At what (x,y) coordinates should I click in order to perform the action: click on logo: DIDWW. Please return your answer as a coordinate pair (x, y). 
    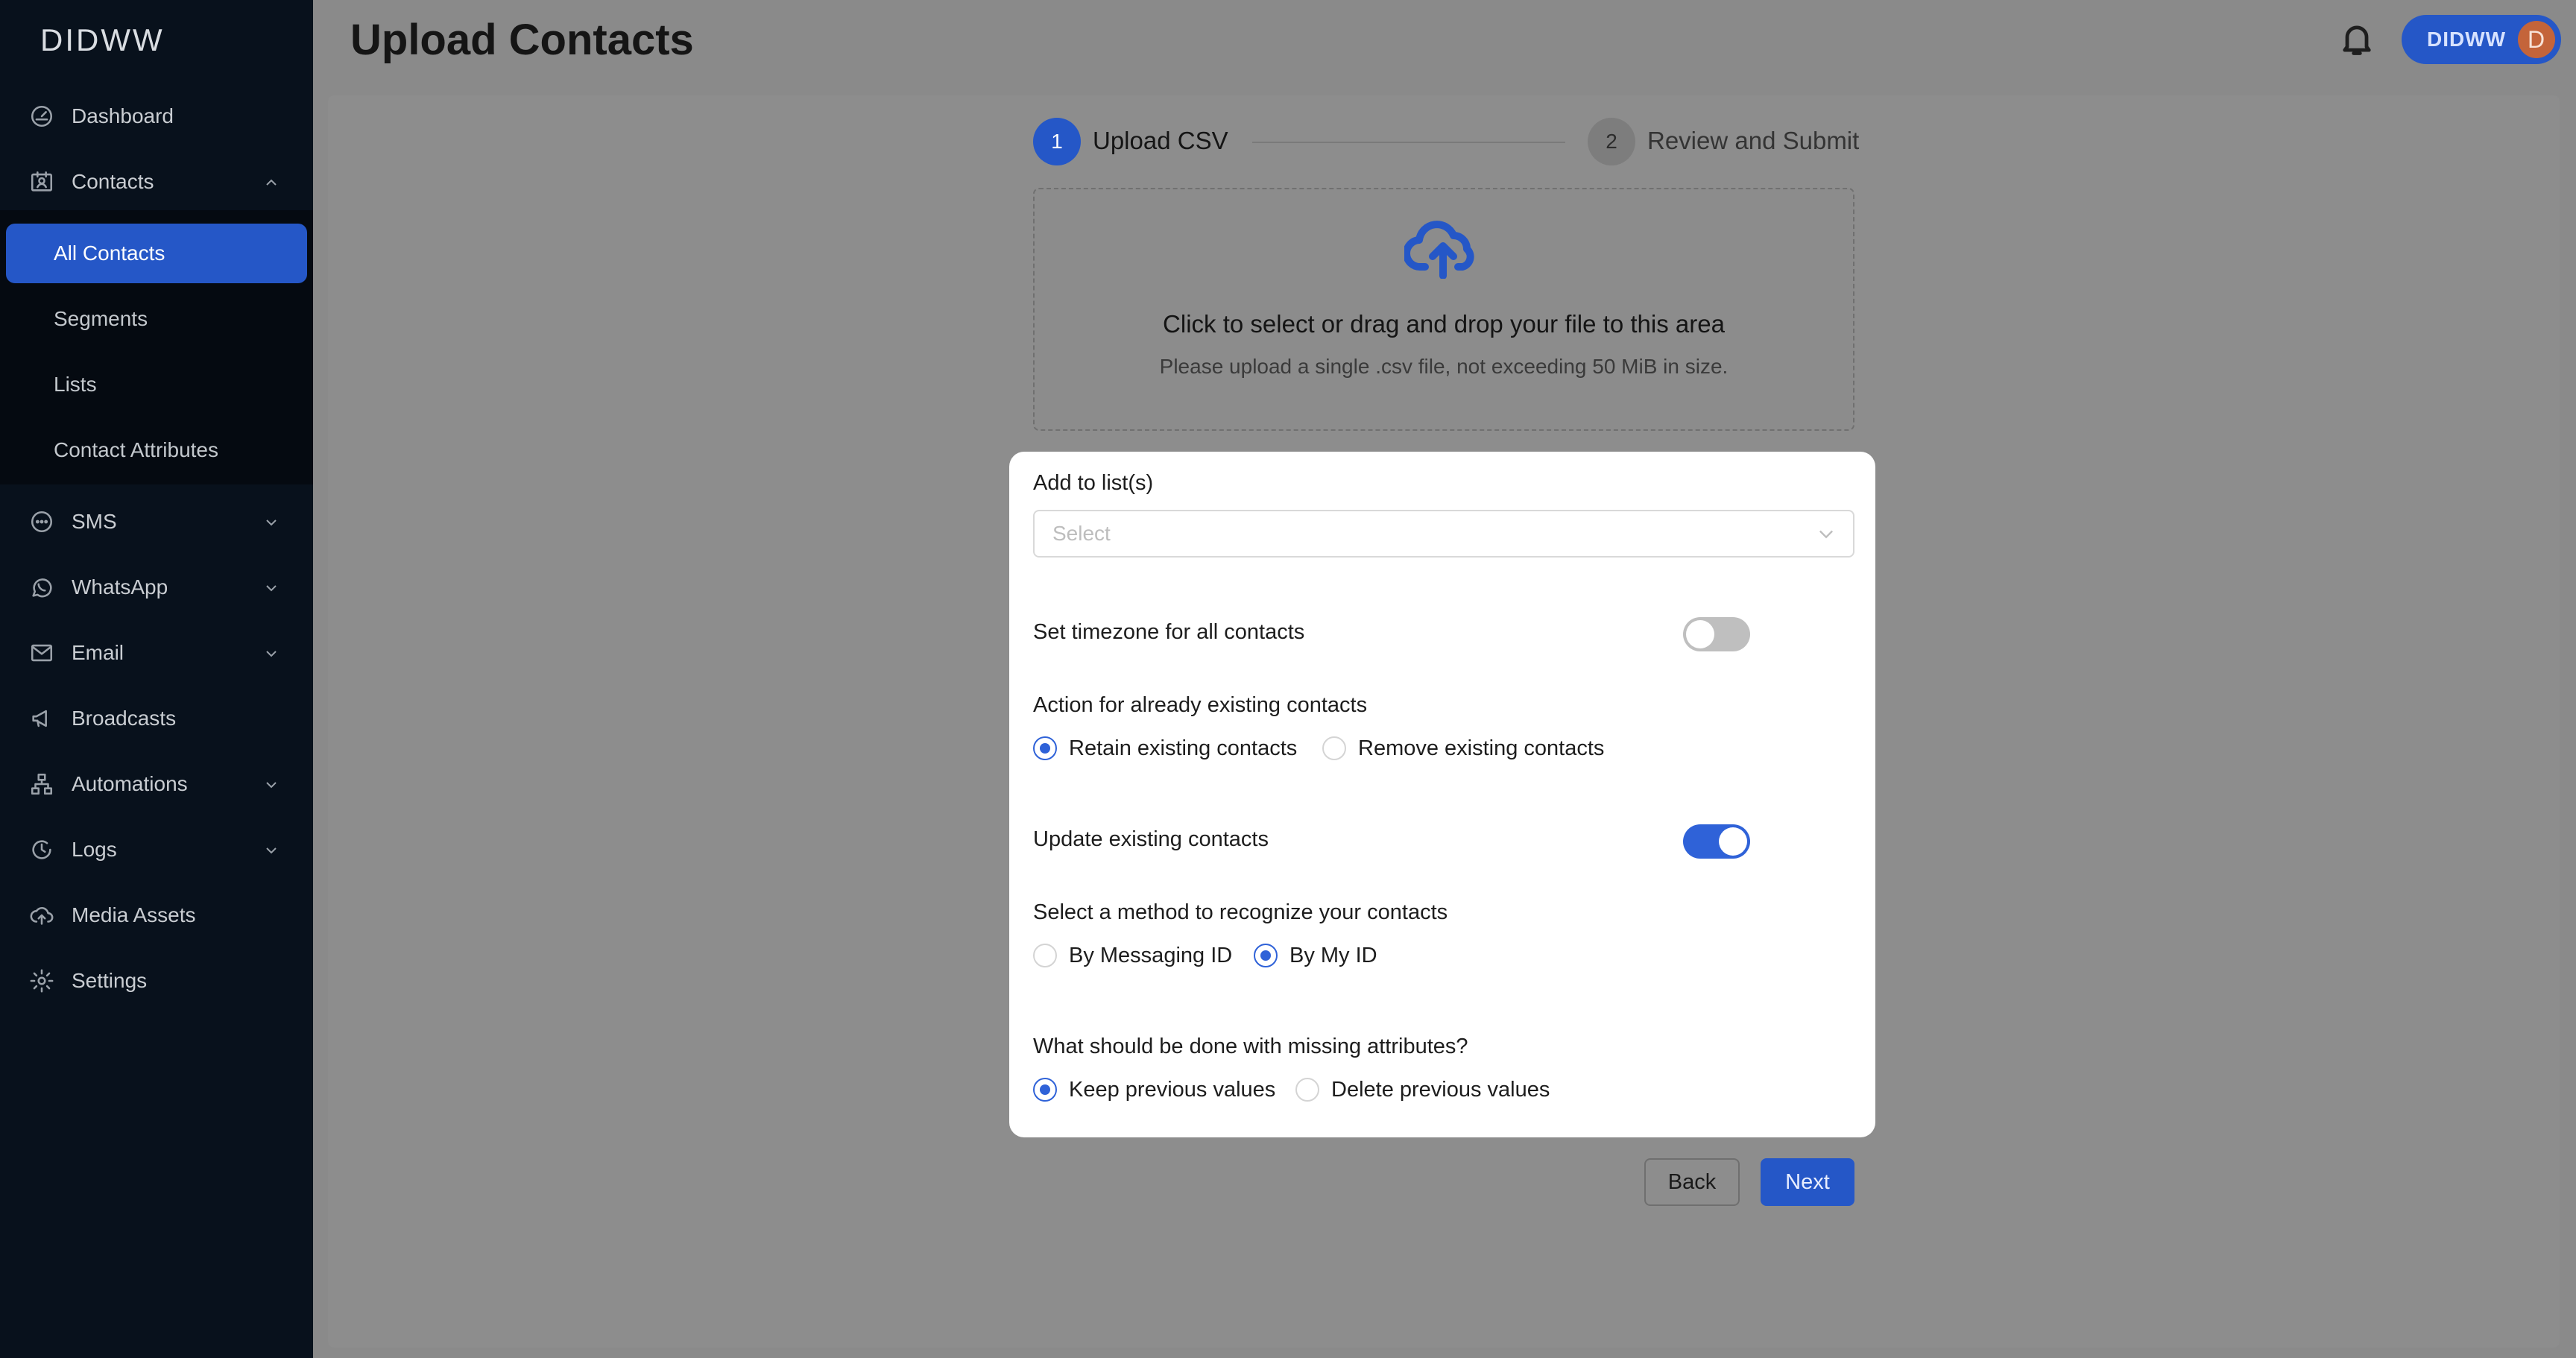
    Looking at the image, I should click on (102, 39).